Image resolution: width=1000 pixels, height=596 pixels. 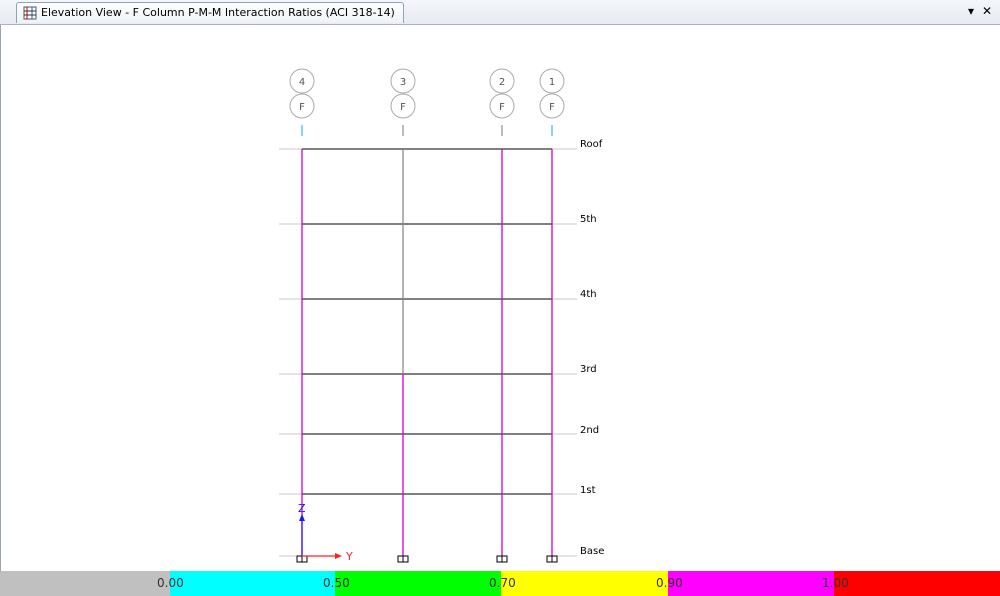 What do you see at coordinates (302, 508) in the screenshot?
I see `axis-z-label: Z` at bounding box center [302, 508].